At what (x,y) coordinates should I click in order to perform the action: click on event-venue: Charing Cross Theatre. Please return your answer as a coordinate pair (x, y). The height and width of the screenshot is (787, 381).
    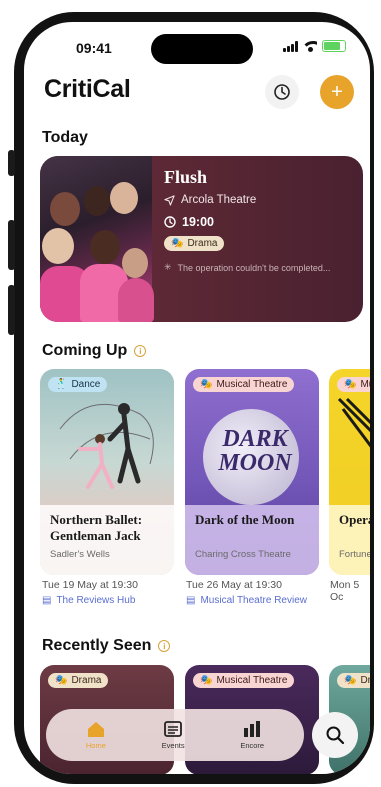
    Looking at the image, I should click on (243, 554).